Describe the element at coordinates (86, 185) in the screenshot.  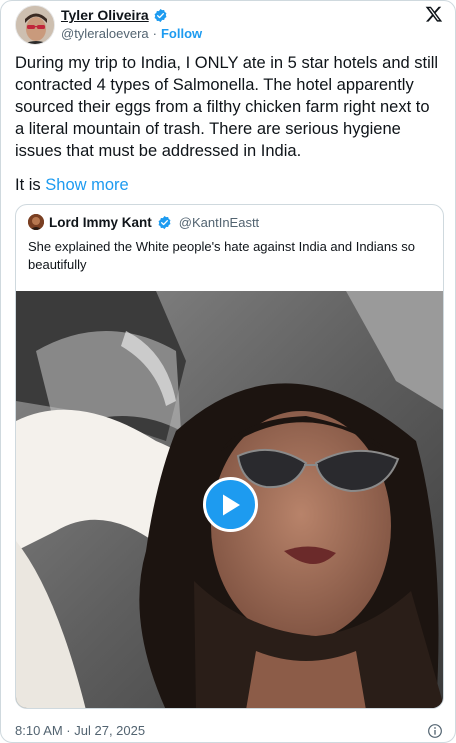
I see `show-more-link: Show more` at that location.